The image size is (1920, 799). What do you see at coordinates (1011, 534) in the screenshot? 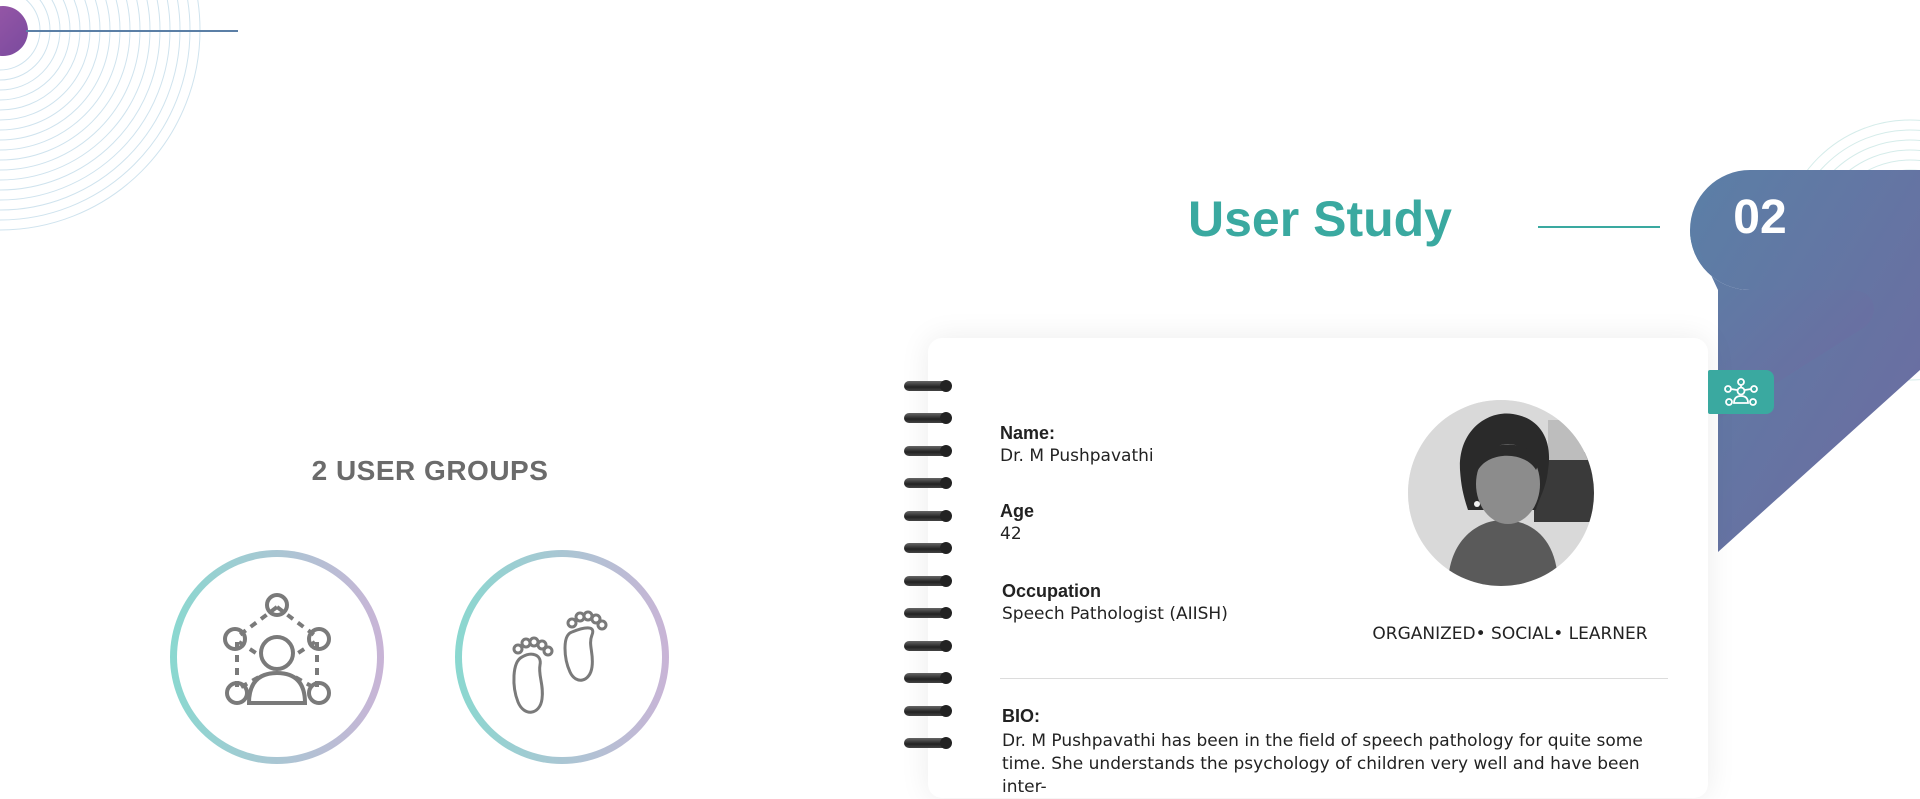
I see `age-value: 42` at bounding box center [1011, 534].